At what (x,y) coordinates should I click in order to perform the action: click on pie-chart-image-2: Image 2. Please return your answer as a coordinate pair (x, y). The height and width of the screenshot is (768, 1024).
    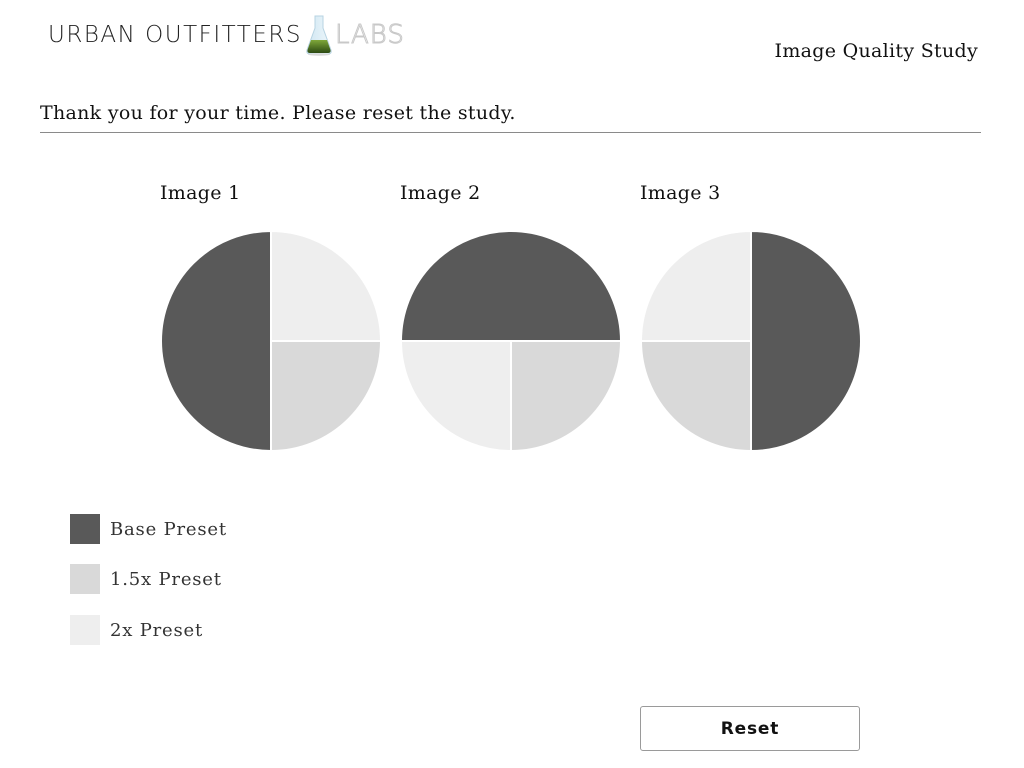
    Looking at the image, I should click on (511, 319).